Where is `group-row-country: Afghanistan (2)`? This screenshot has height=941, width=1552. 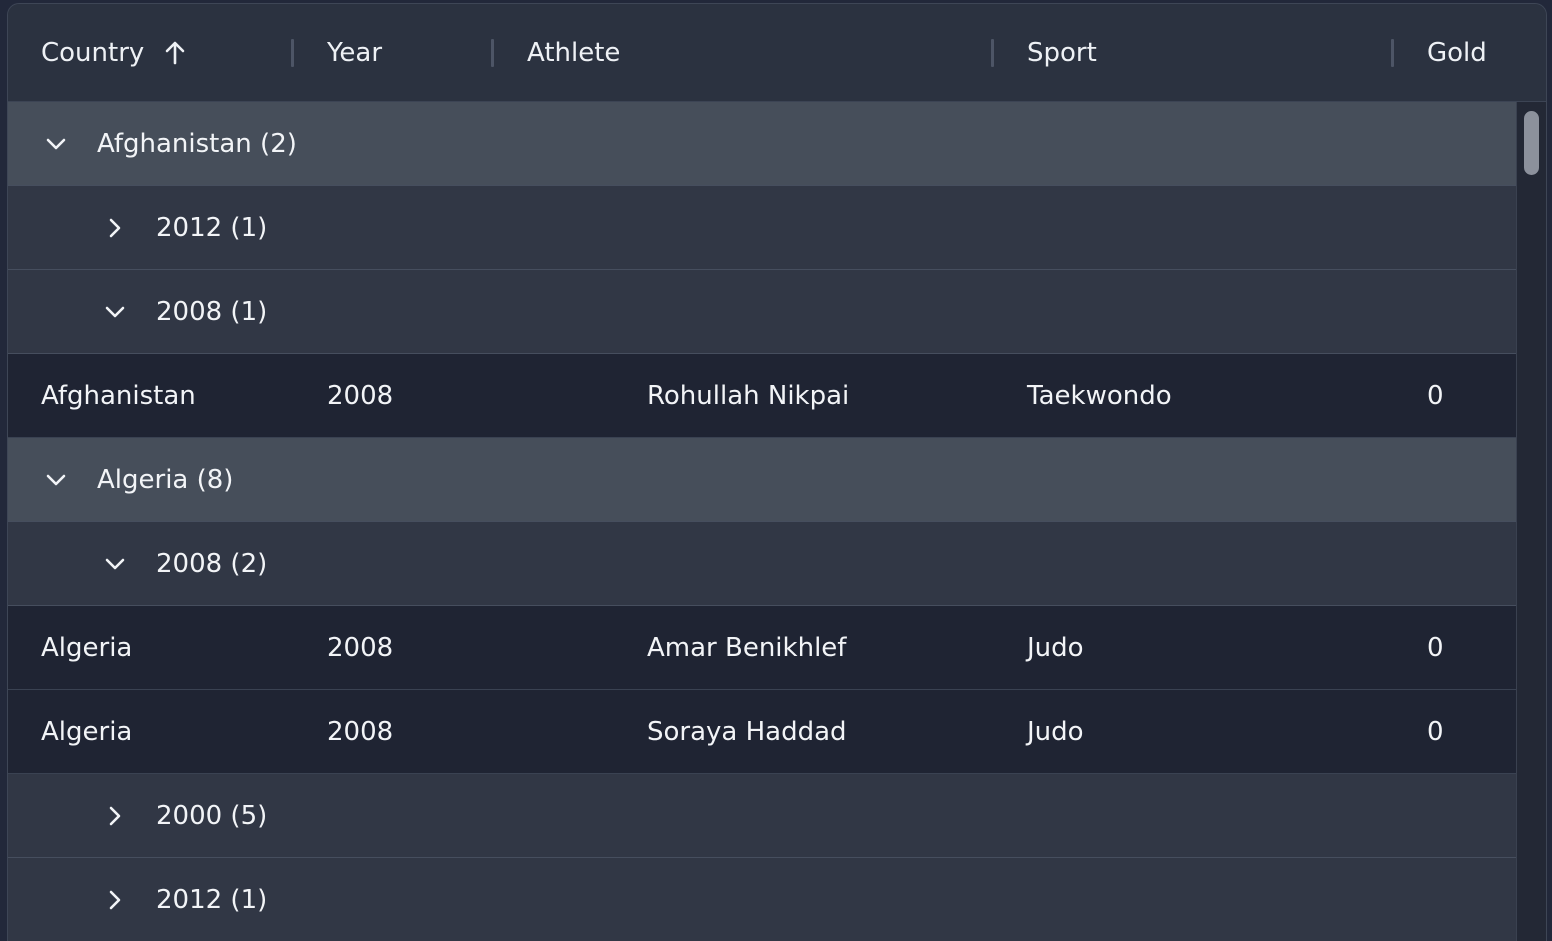 group-row-country: Afghanistan (2) is located at coordinates (762, 144).